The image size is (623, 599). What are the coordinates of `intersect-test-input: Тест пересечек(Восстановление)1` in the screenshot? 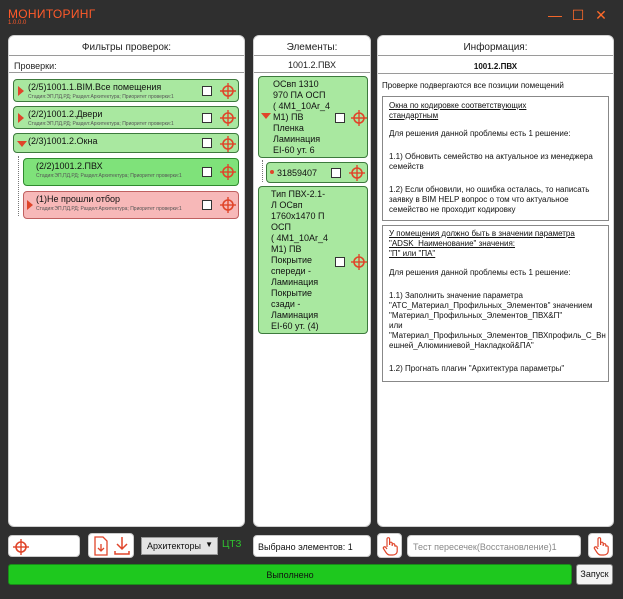 It's located at (494, 546).